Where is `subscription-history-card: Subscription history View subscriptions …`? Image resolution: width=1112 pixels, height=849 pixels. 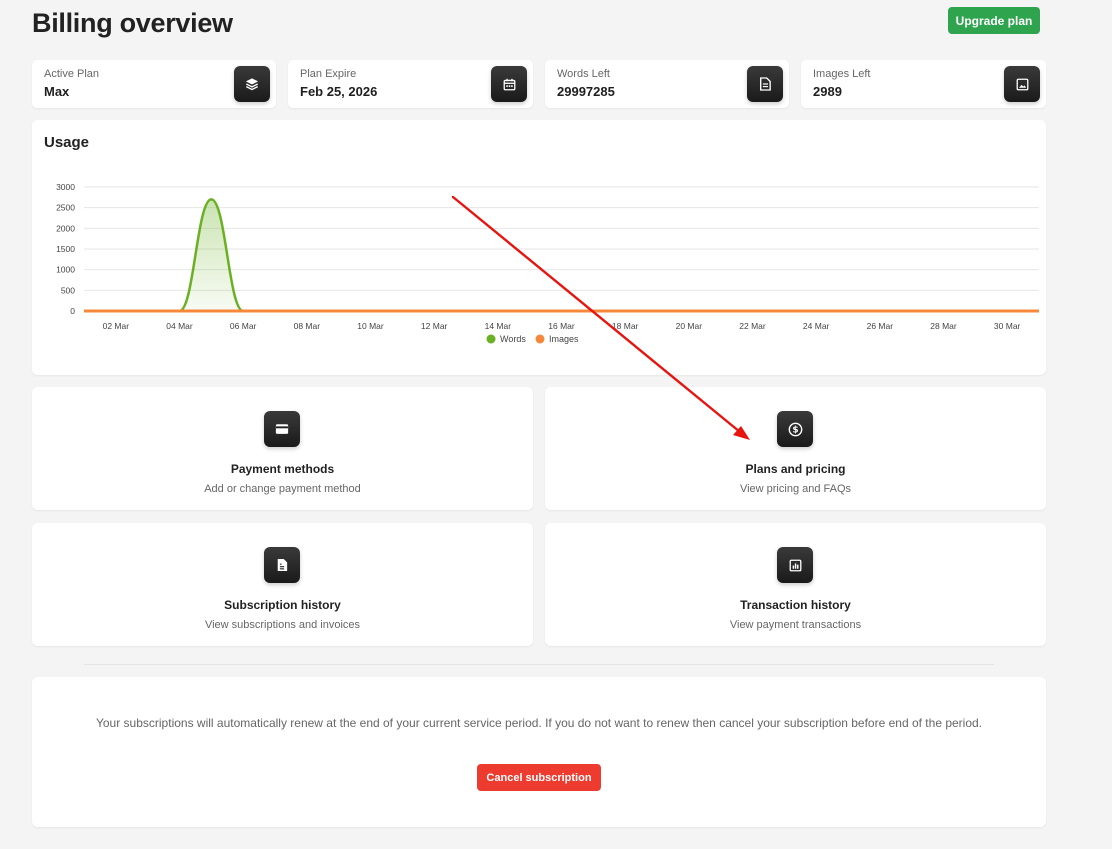
subscription-history-card: Subscription history View subscriptions … is located at coordinates (282, 584).